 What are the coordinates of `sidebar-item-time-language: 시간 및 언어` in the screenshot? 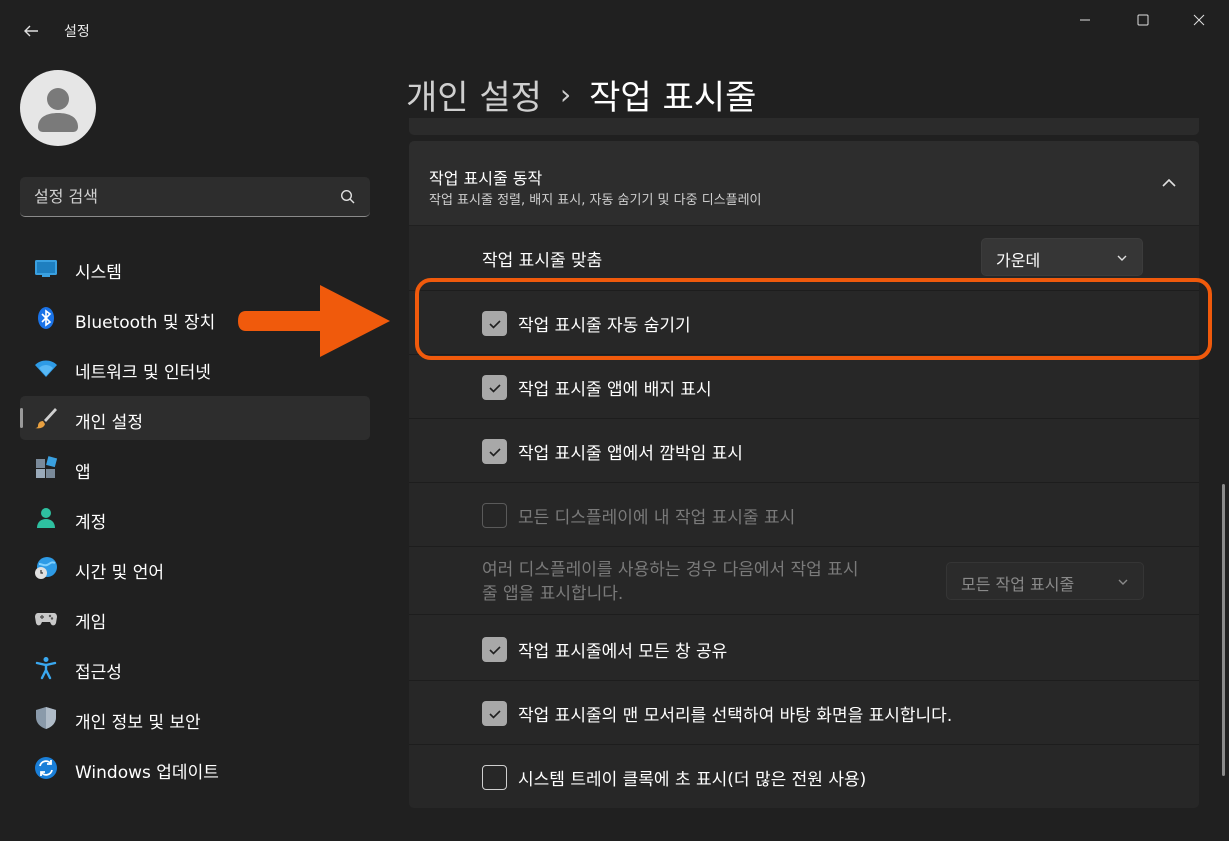 It's located at (195, 568).